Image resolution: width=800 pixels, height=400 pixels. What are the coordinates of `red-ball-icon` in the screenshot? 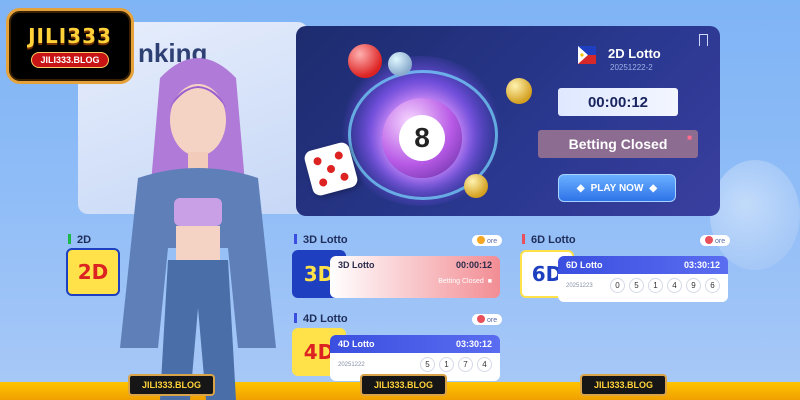 It's located at (365, 61).